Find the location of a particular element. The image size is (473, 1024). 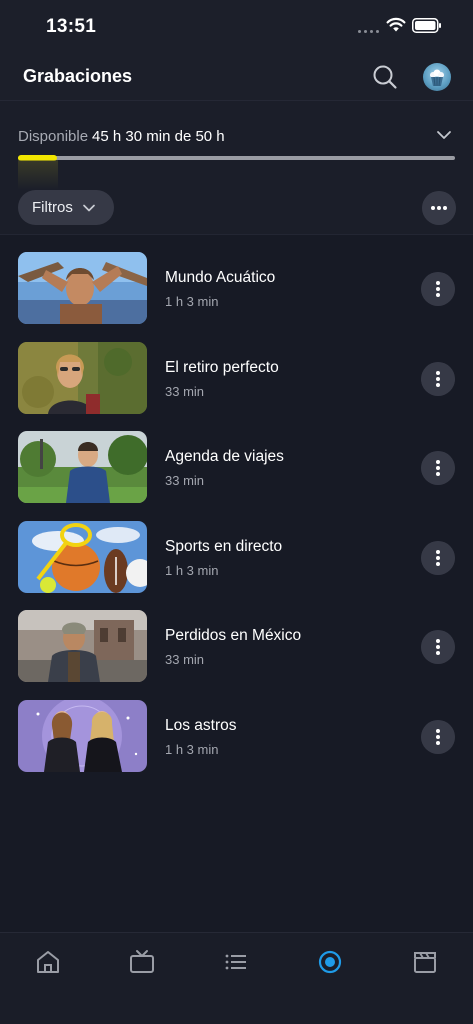

recording-title: El retiro perfecto is located at coordinates (222, 367).